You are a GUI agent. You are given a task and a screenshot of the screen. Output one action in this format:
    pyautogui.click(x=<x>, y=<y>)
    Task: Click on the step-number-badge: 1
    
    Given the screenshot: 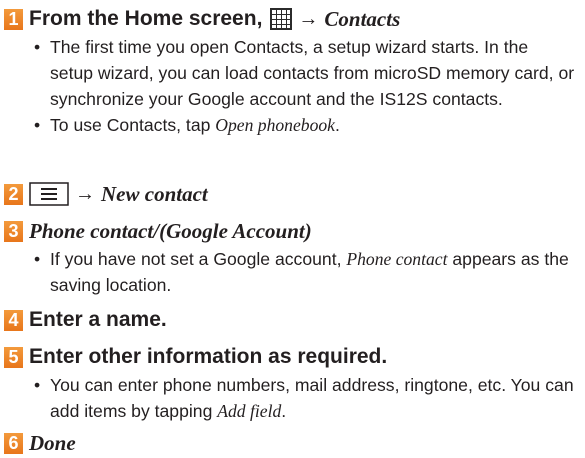 What is the action you would take?
    pyautogui.click(x=13, y=19)
    